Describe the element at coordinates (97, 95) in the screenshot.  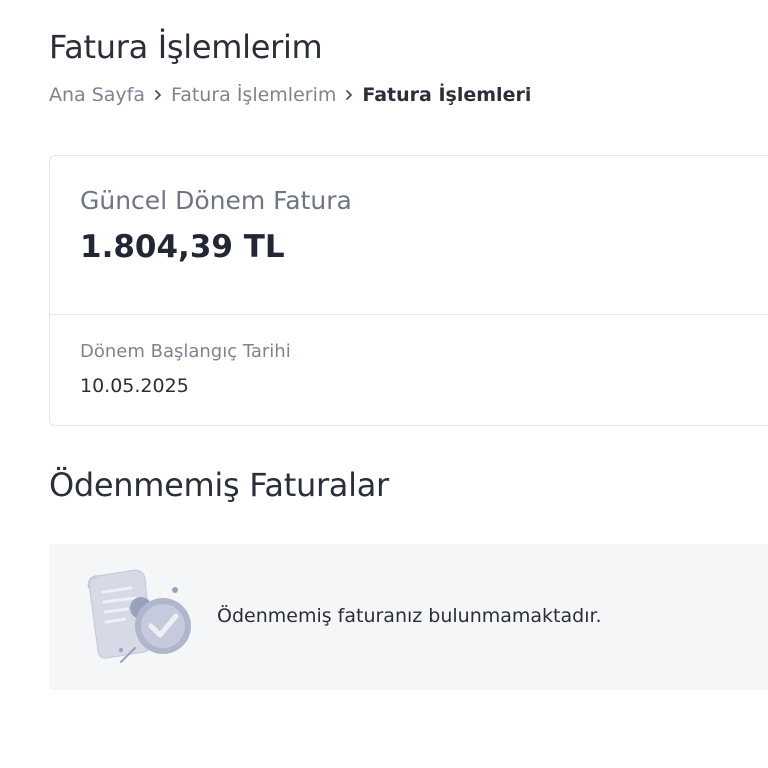
I see `breadcrumb-home-link: Ana Sayfa` at that location.